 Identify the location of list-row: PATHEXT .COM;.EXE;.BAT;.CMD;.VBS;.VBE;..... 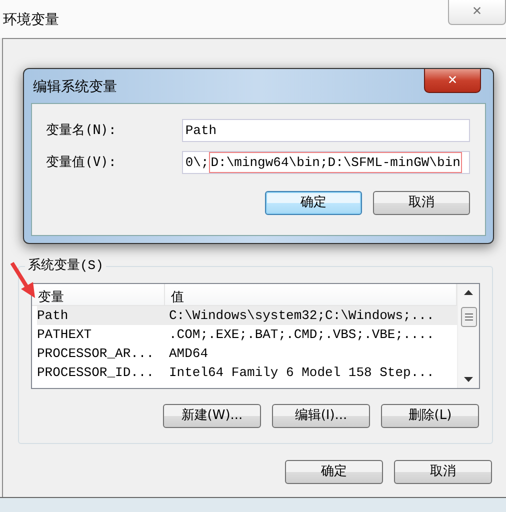
(247, 334).